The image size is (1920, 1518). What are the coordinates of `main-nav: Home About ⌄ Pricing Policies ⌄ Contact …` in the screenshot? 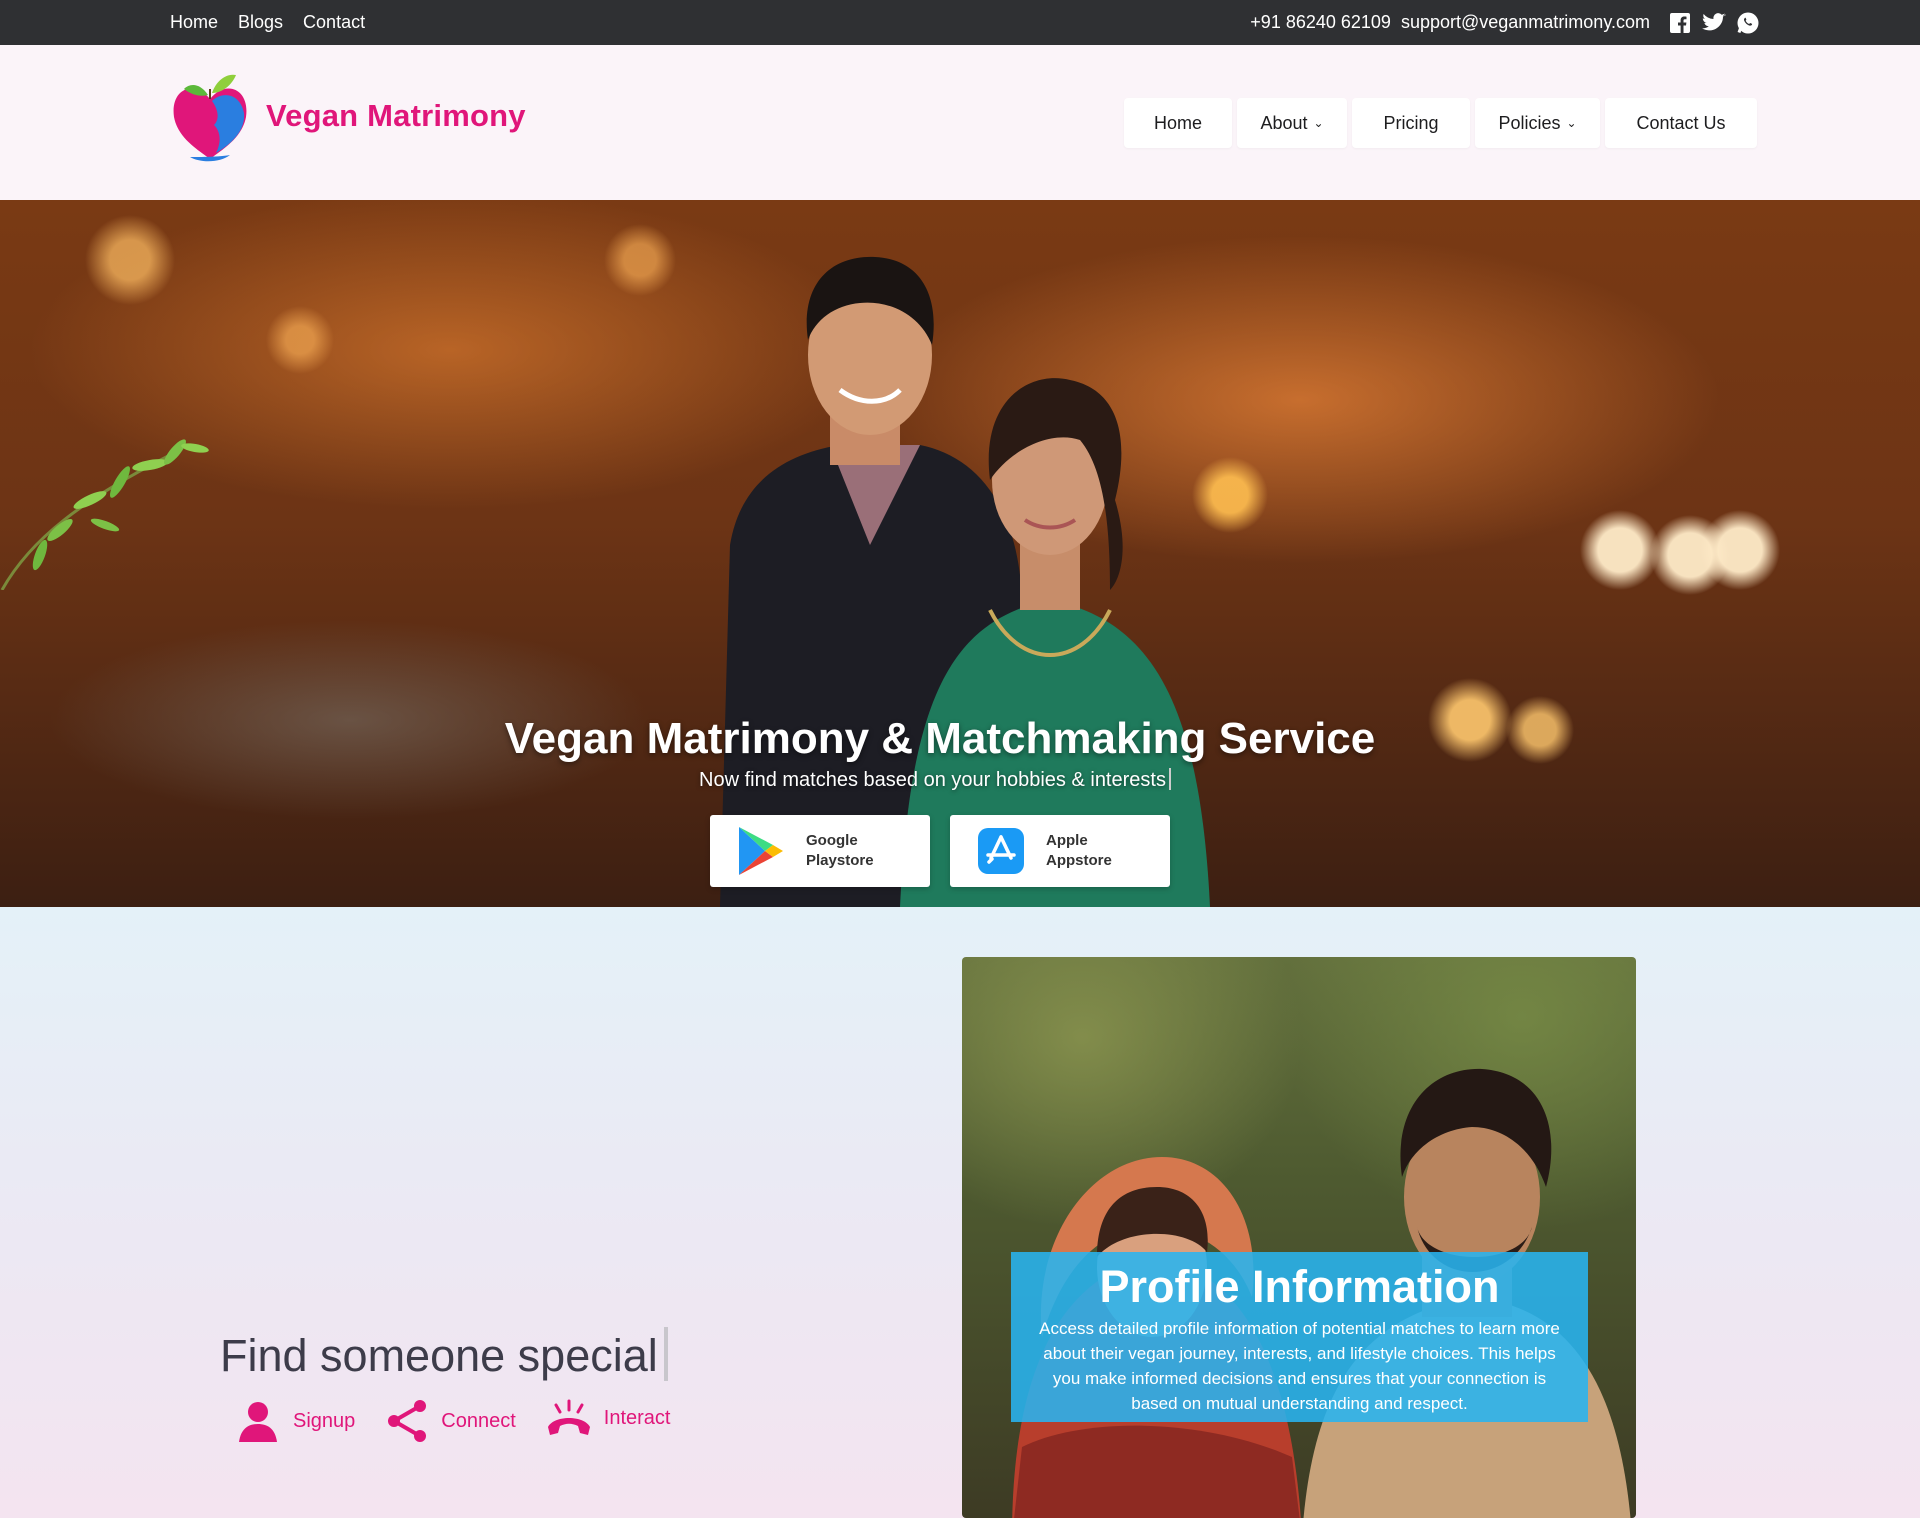 It's located at (1440, 123).